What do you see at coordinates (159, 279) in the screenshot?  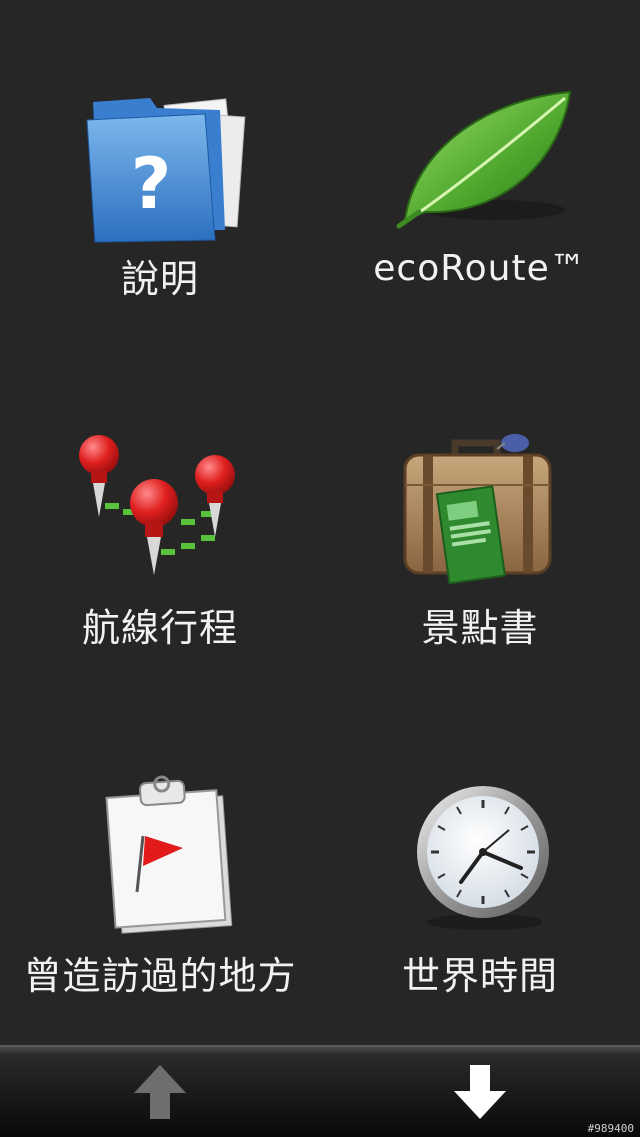 I see `menu-item-label: 說明` at bounding box center [159, 279].